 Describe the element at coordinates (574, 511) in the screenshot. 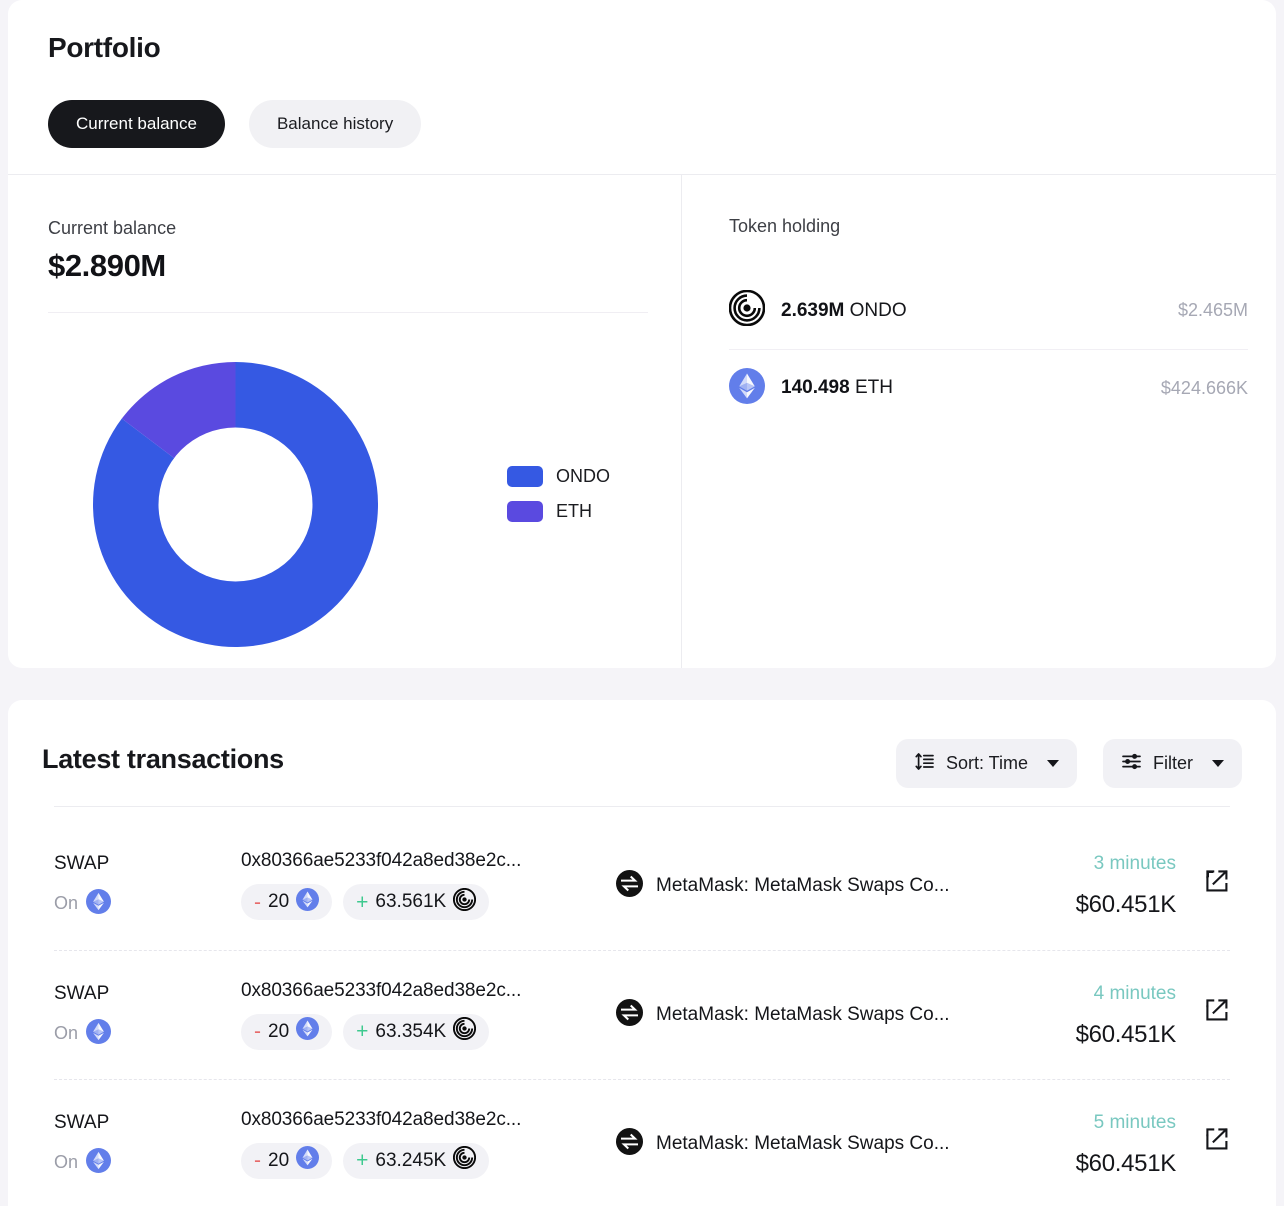

I see `legend-label-eth: ETH` at that location.